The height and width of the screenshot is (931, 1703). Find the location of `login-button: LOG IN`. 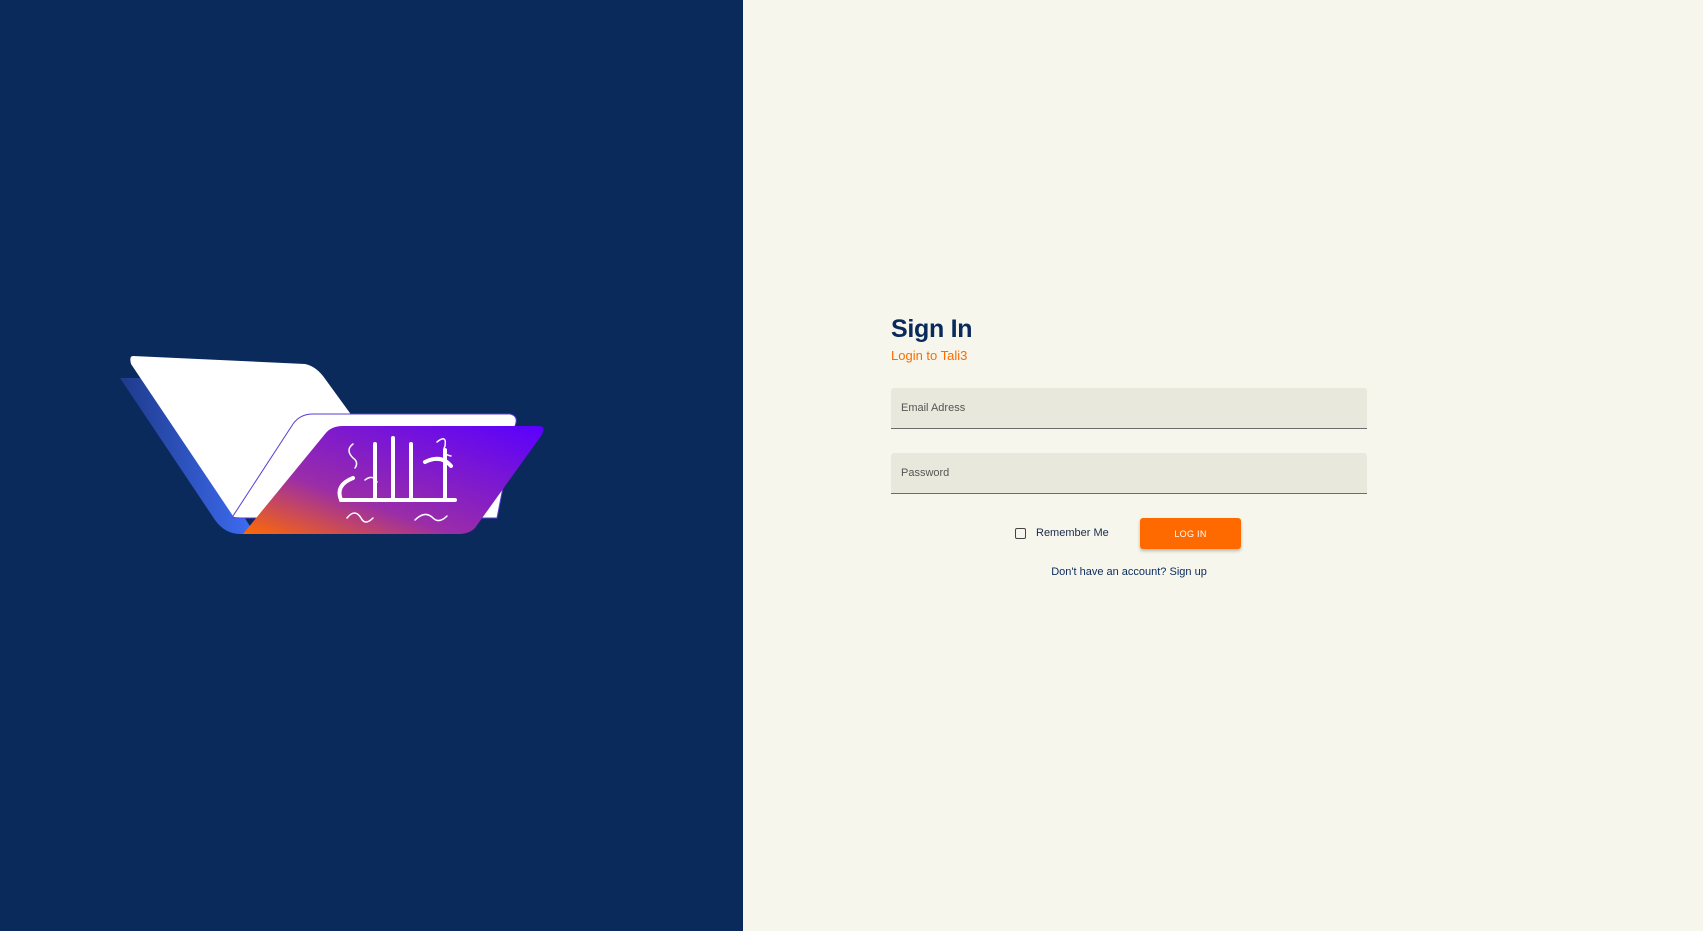

login-button: LOG IN is located at coordinates (1190, 533).